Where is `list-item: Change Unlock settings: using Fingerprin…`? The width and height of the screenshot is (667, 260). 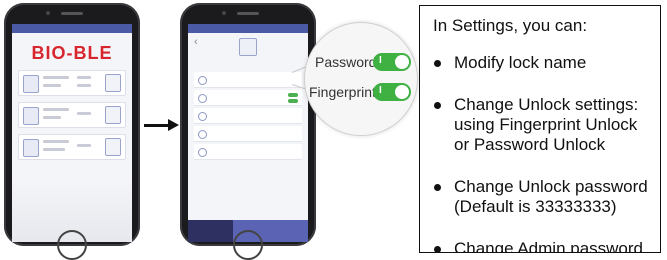
list-item: Change Unlock settings: using Fingerprin… is located at coordinates (541, 125).